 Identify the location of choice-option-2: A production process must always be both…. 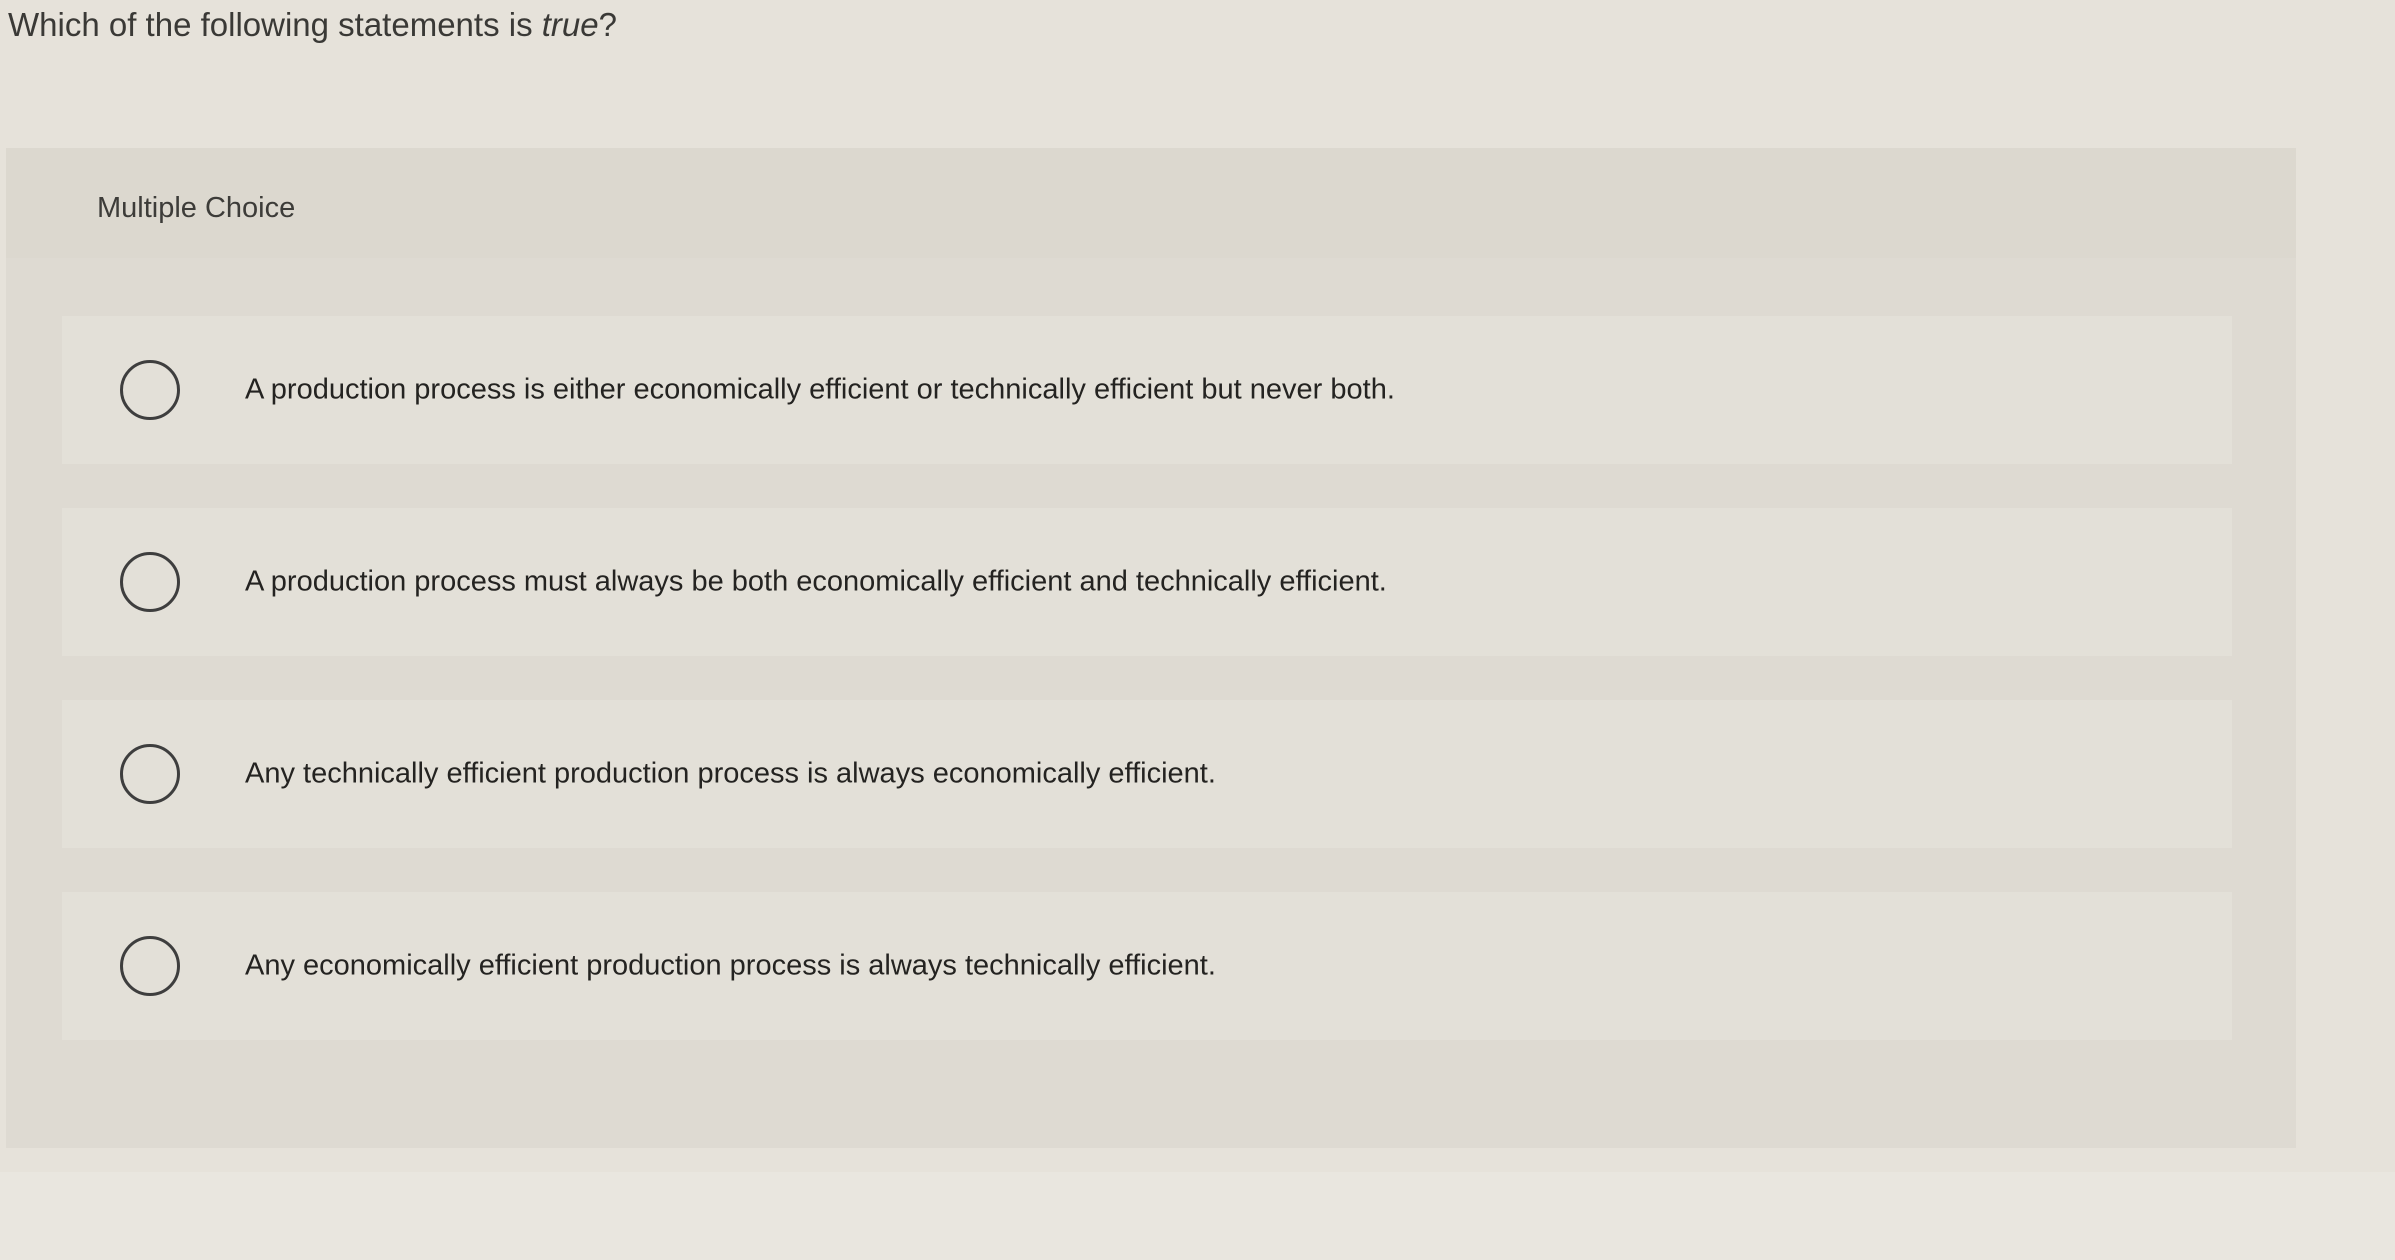
(1147, 582).